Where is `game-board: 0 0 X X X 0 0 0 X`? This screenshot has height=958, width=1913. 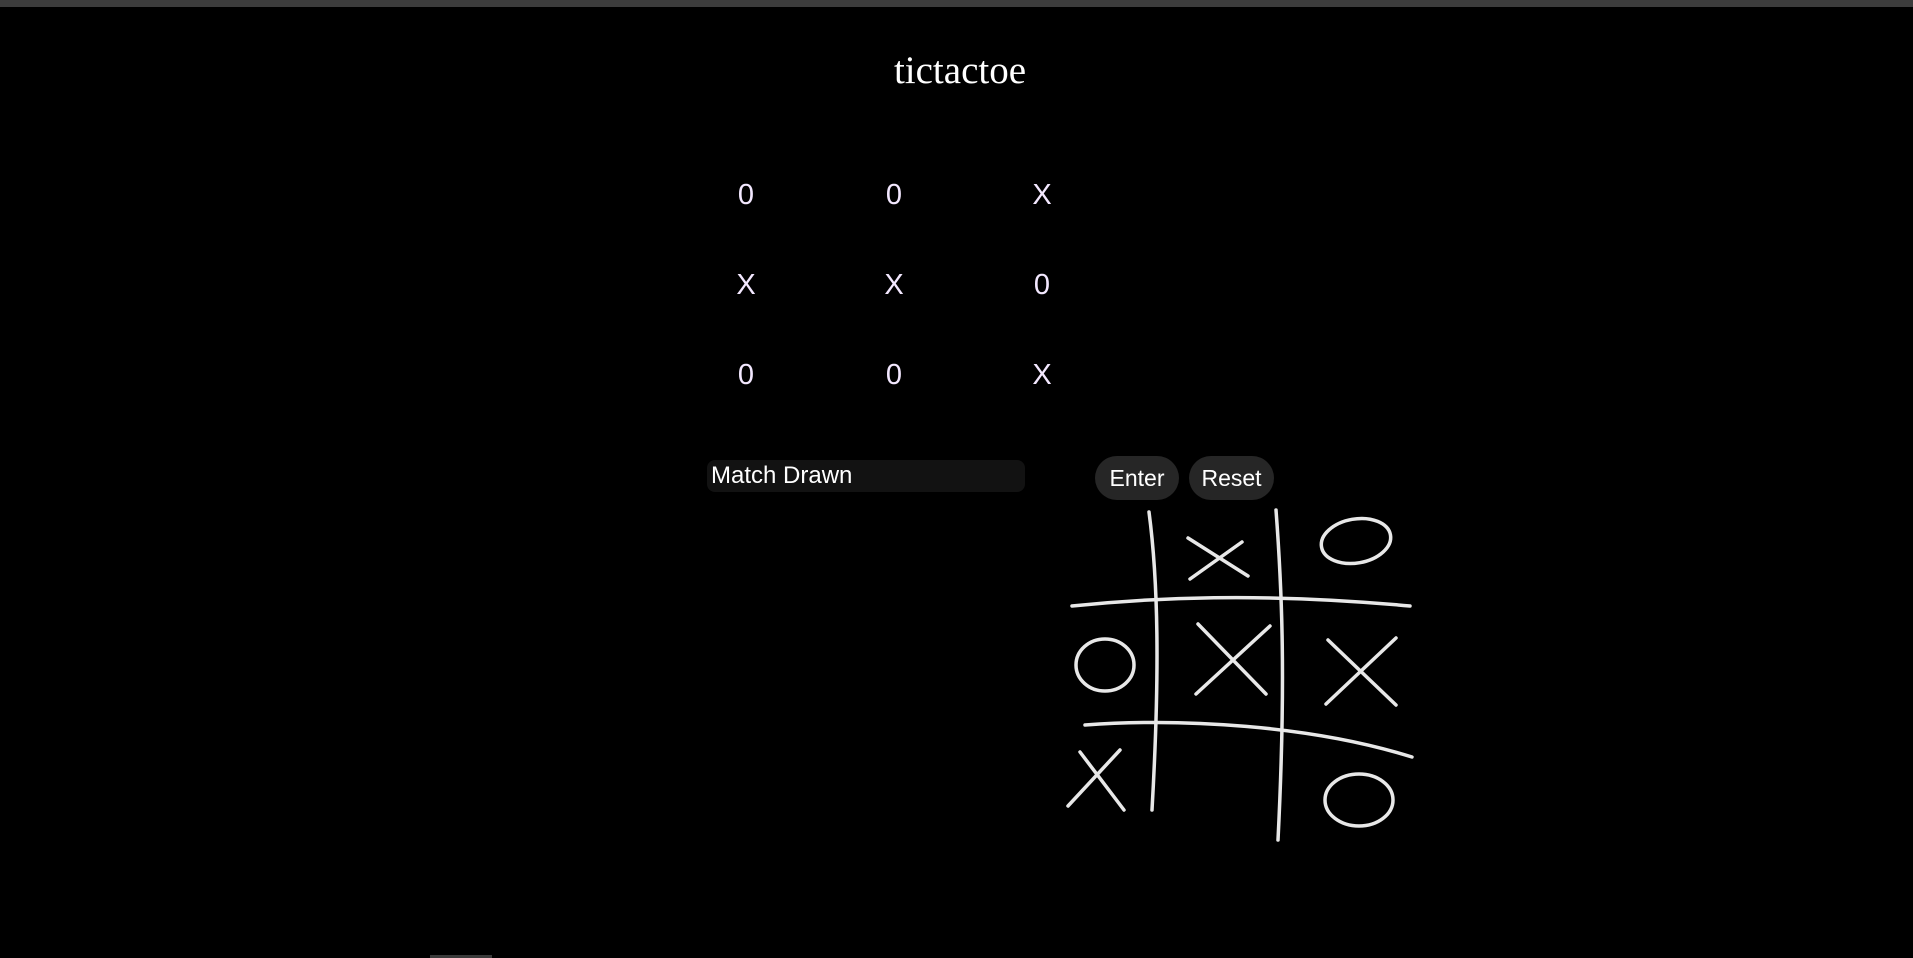 game-board: 0 0 X X X 0 0 0 X is located at coordinates (894, 285).